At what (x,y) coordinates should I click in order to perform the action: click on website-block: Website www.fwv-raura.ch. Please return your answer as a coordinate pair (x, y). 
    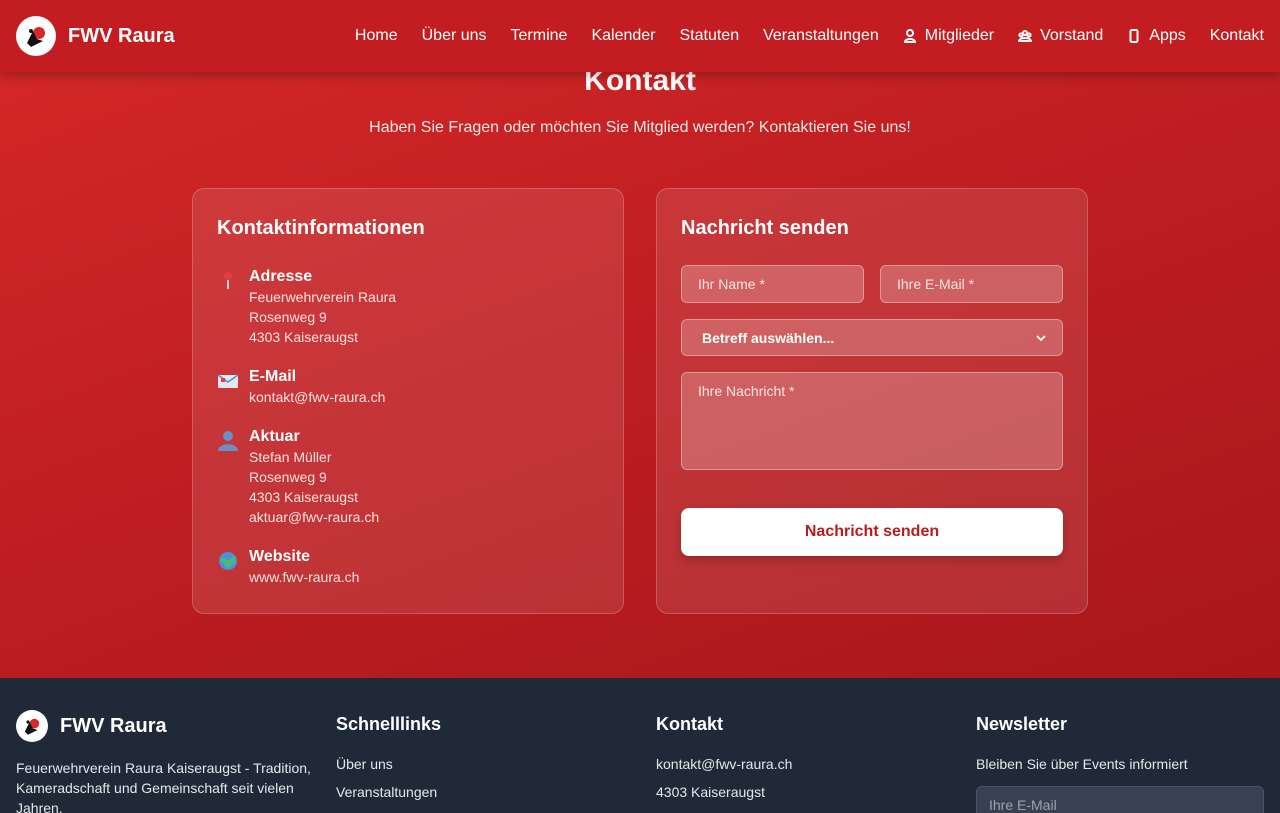
    Looking at the image, I should click on (288, 567).